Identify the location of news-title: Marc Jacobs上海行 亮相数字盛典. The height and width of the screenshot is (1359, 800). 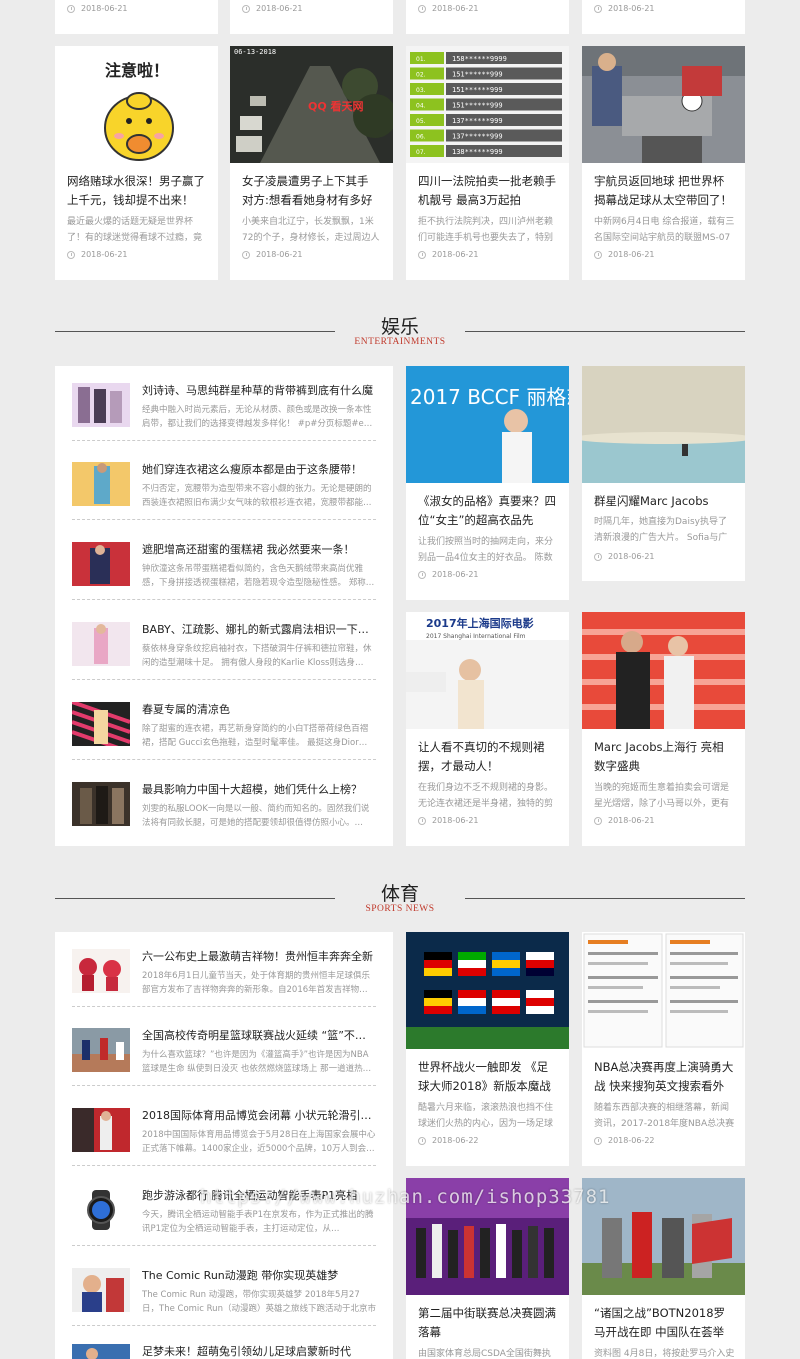
(664, 757).